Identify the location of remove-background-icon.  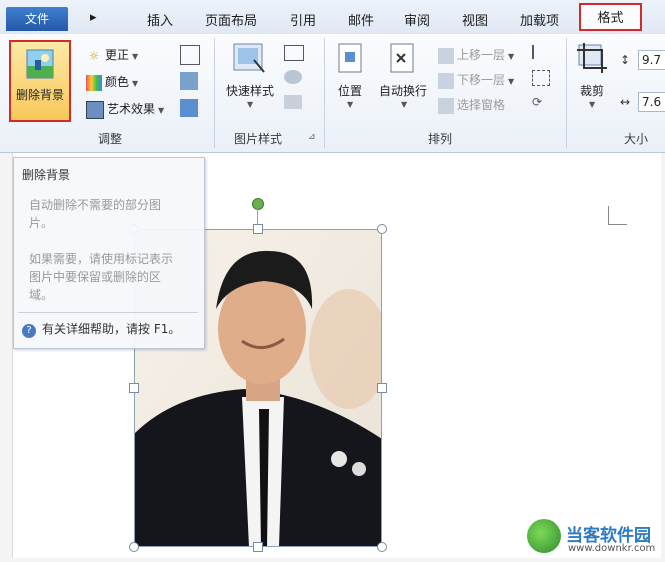
(40, 64).